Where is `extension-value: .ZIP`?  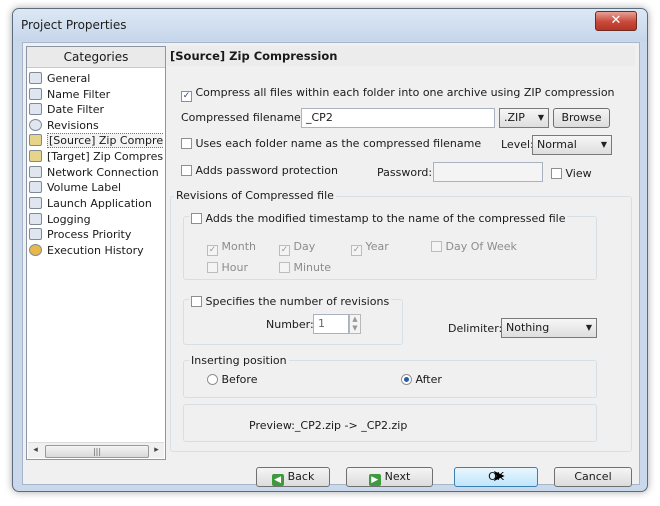 extension-value: .ZIP is located at coordinates (514, 117).